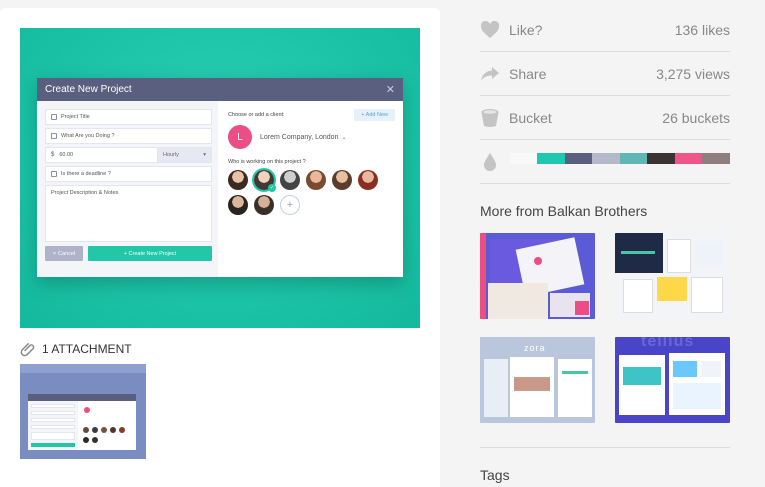 The image size is (765, 487). What do you see at coordinates (54, 136) in the screenshot?
I see `edit-icon` at bounding box center [54, 136].